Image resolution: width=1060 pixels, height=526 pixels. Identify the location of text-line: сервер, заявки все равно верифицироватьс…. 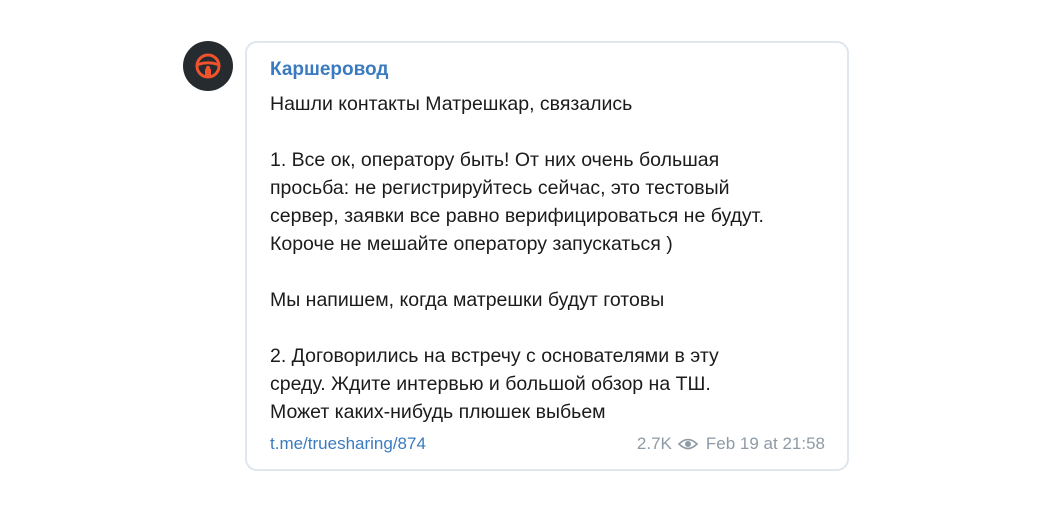
(517, 216).